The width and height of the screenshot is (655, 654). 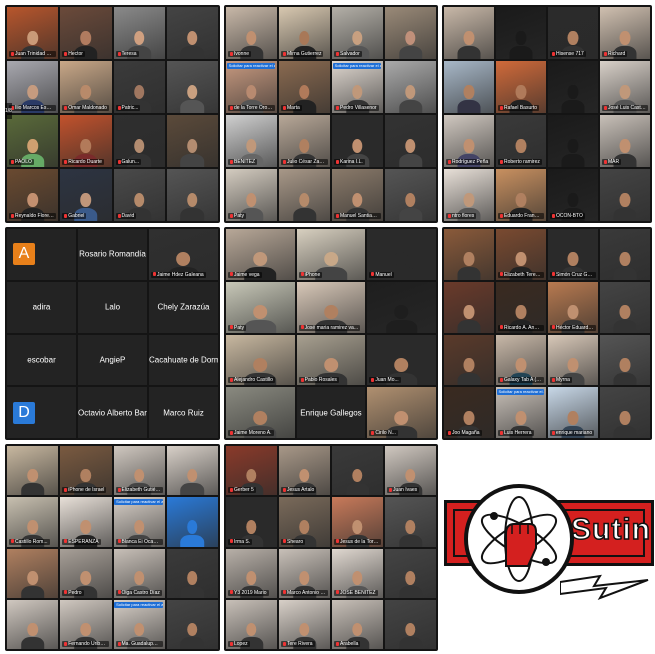 I want to click on participant-tile: Rodríguez Peña, so click(x=469, y=141).